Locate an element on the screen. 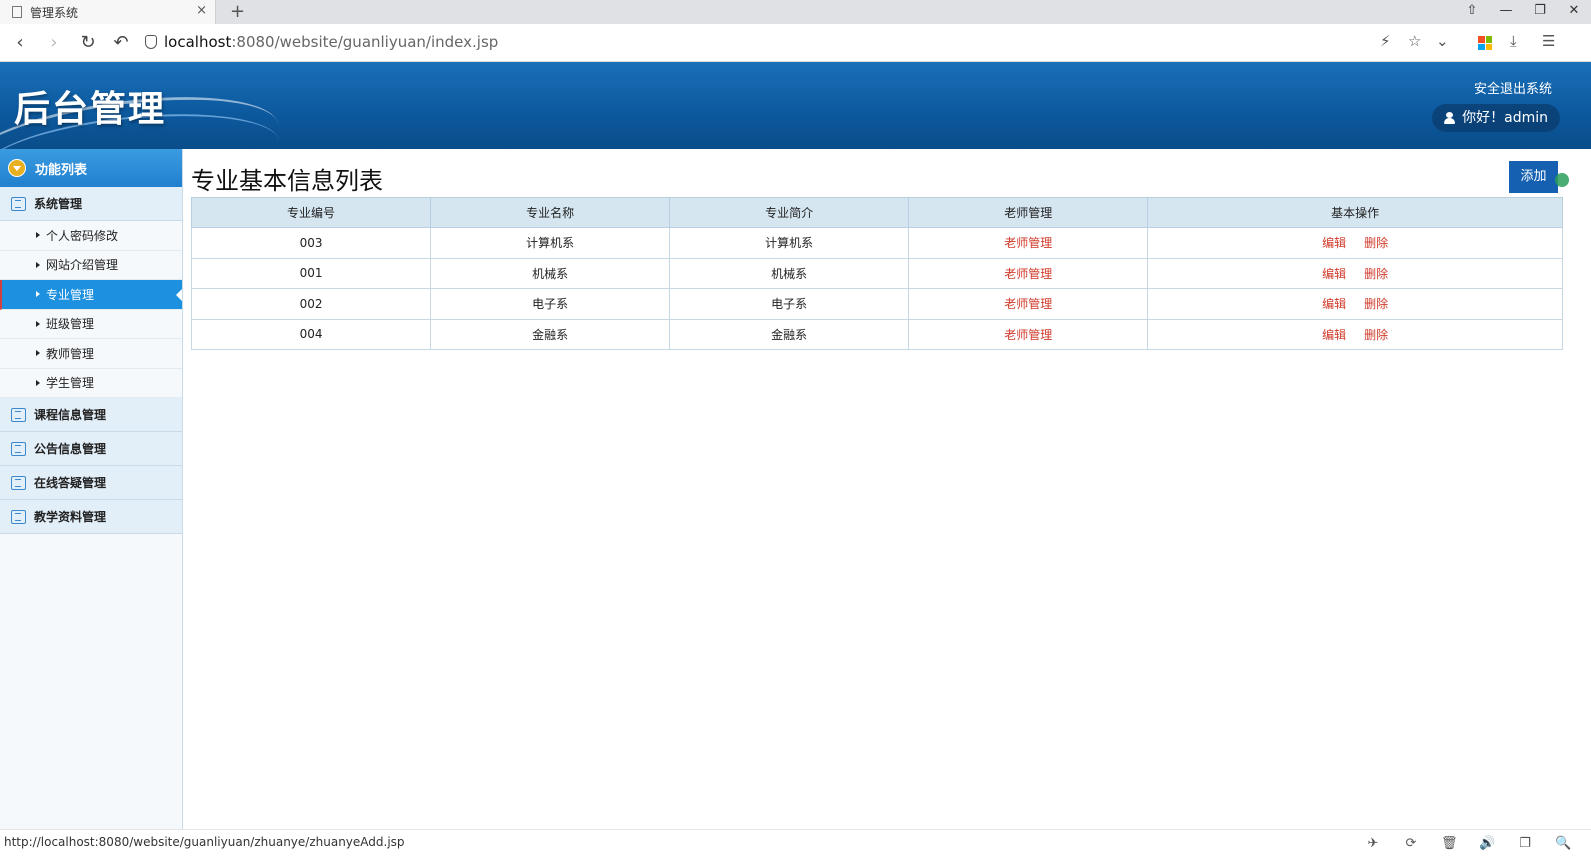 This screenshot has width=1591, height=866. page-icon is located at coordinates (17, 12).